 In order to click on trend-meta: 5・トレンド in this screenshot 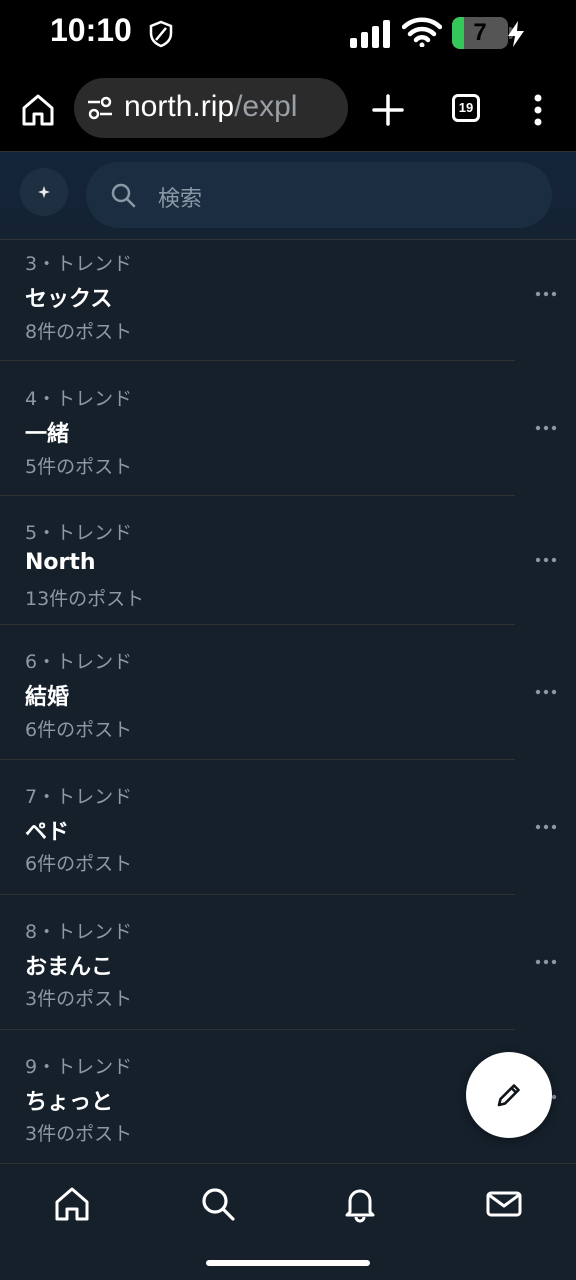, I will do `click(79, 533)`.